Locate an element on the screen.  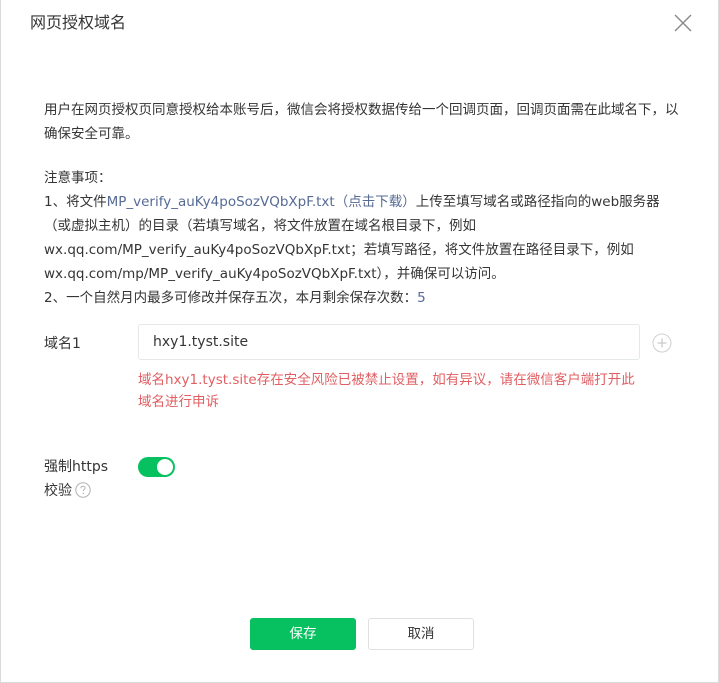
note-item-1-prefix: 1、将文件 is located at coordinates (75, 202).